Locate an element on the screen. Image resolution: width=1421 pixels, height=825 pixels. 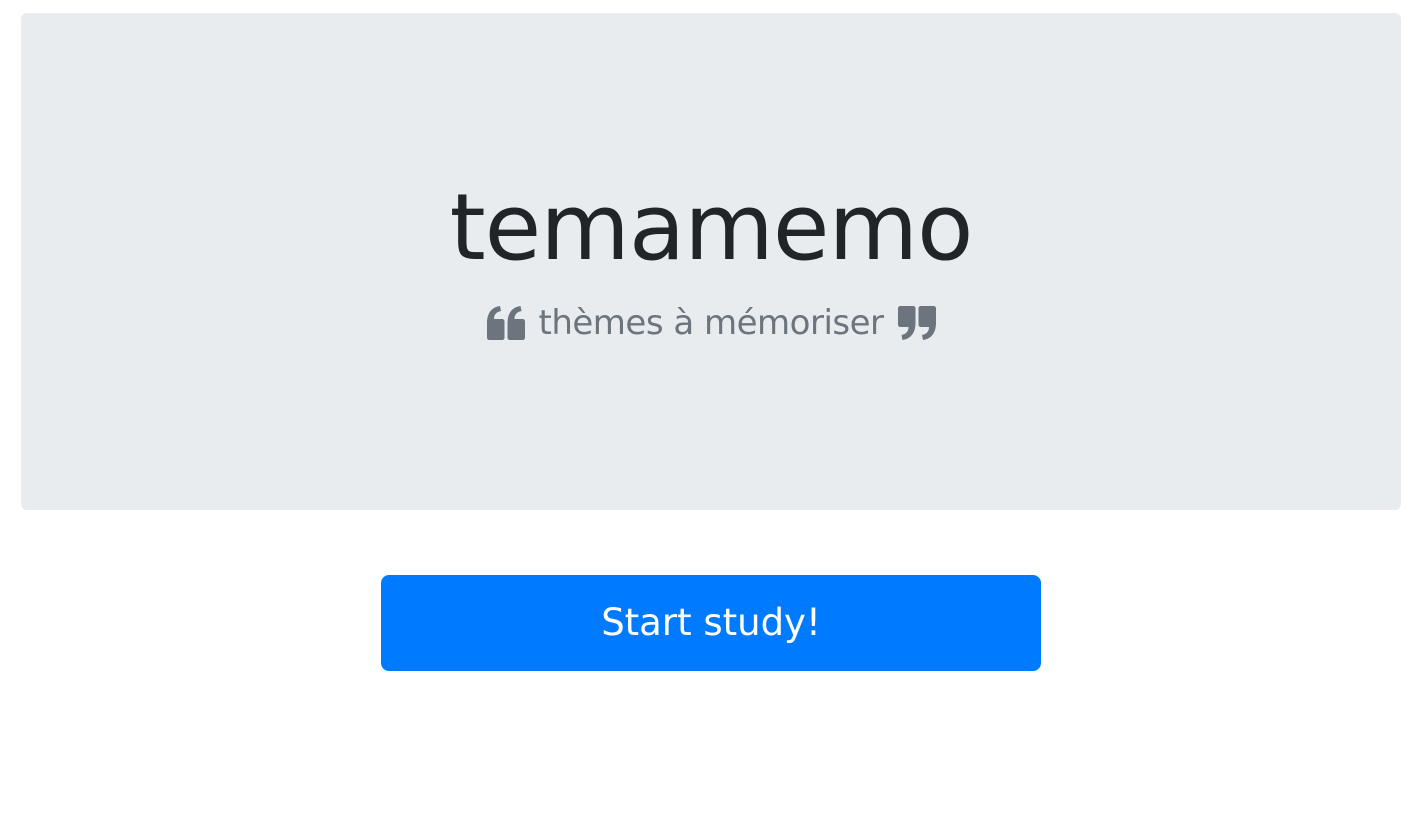
subtitle-text: thèmes à mémoriser is located at coordinates (711, 323).